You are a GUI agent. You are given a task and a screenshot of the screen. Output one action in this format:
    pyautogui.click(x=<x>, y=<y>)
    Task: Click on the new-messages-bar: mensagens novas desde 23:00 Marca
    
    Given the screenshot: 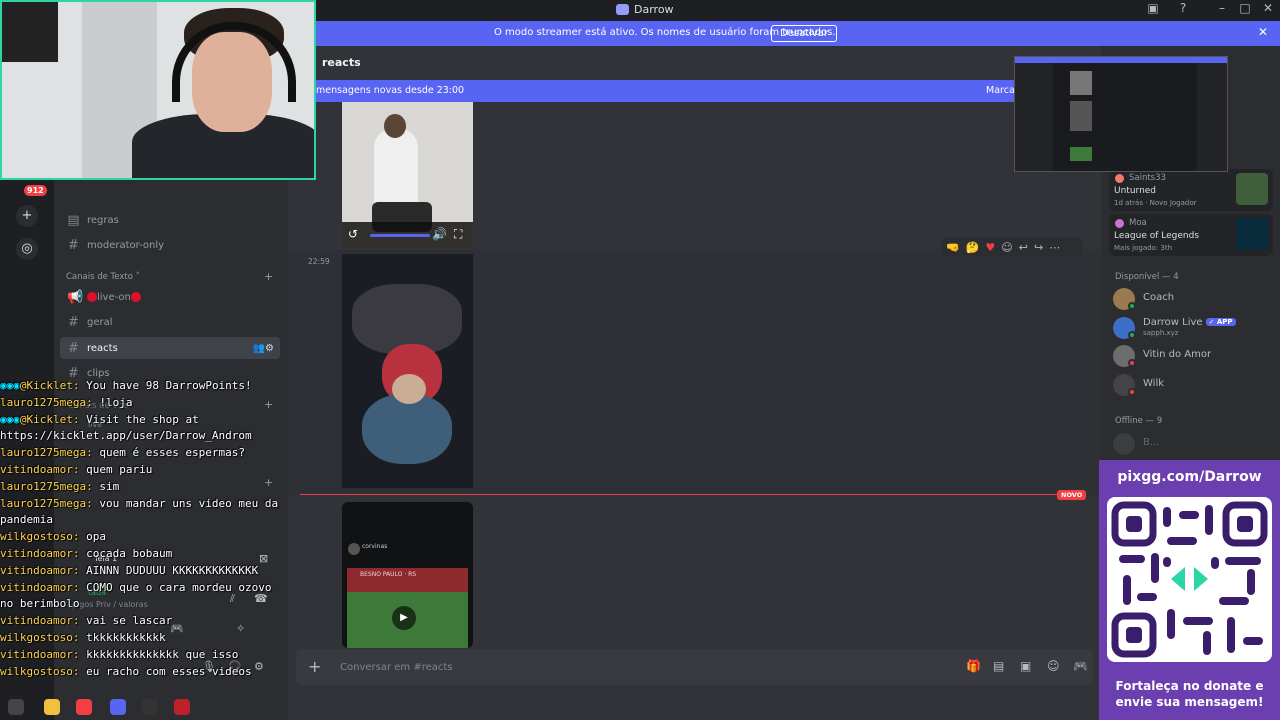 What is the action you would take?
    pyautogui.click(x=694, y=91)
    